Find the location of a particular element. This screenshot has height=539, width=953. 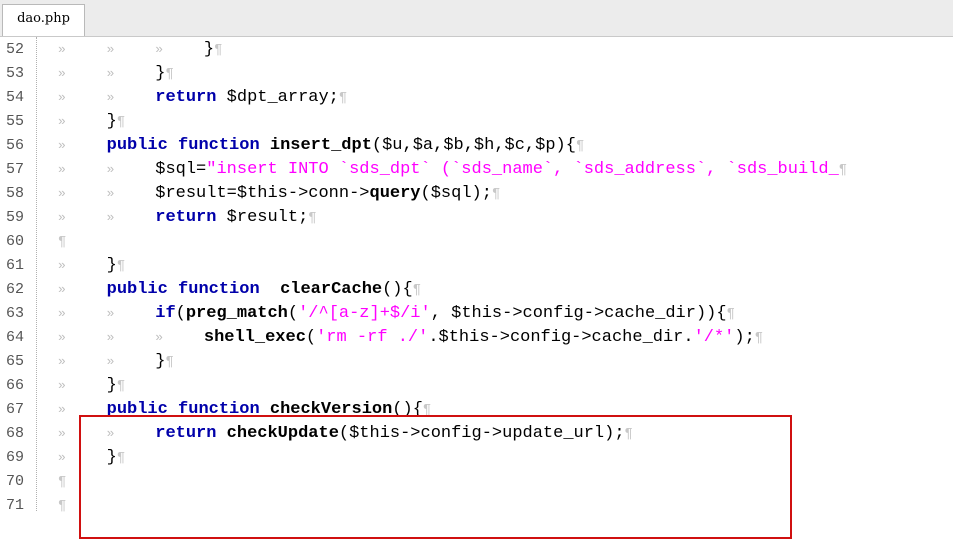

code-line: 62 » public function clearCache(){¶ is located at coordinates (476, 290).